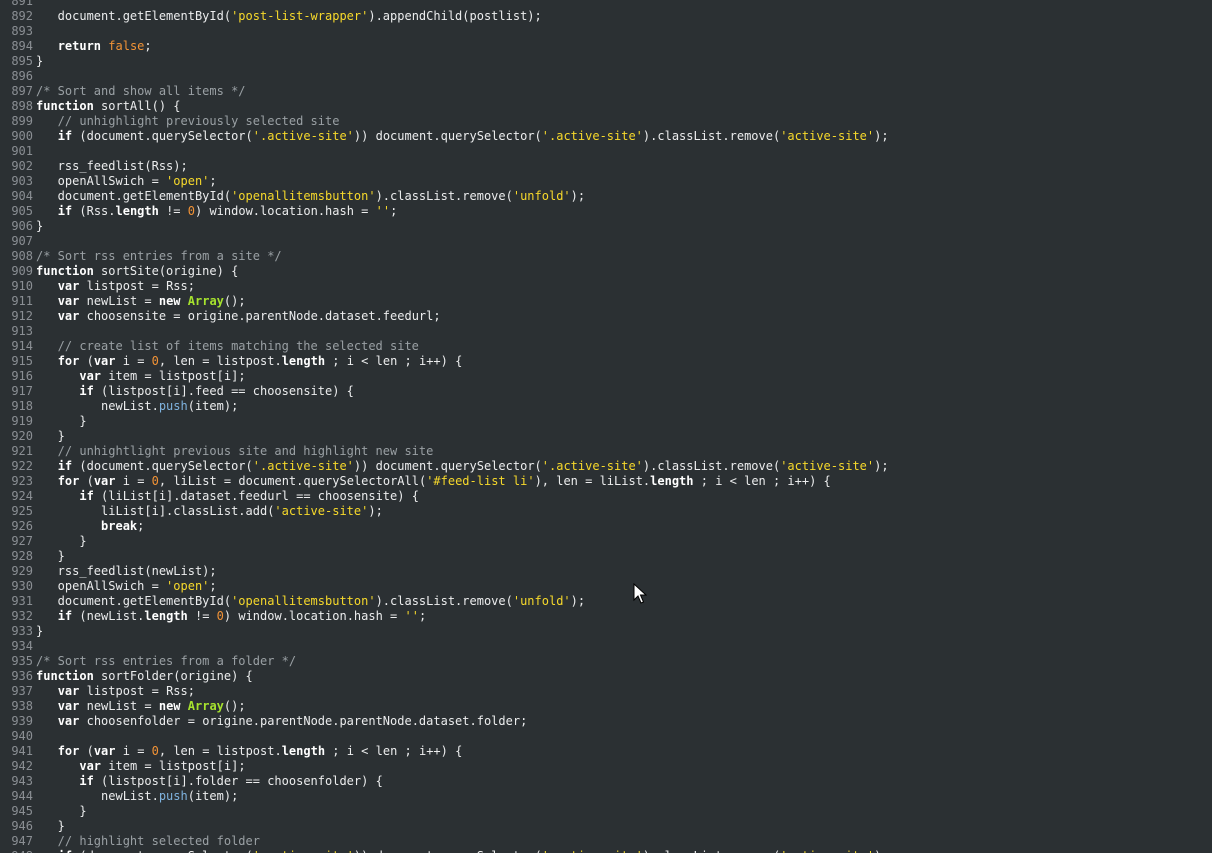  Describe the element at coordinates (108, 106) in the screenshot. I see `code-text: function sortAll() {` at that location.